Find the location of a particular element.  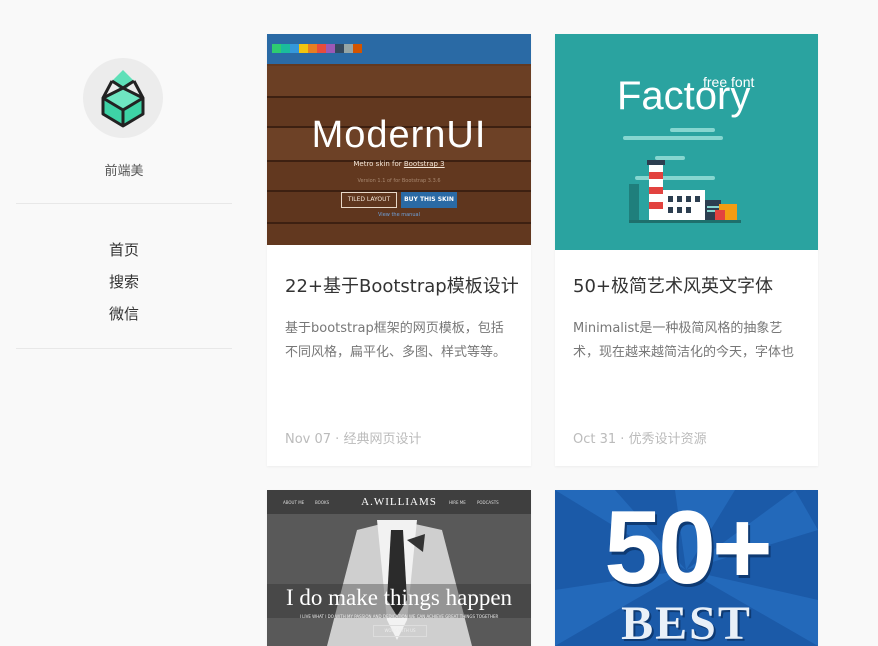

post-thumbnail: free font Factory is located at coordinates (686, 142).